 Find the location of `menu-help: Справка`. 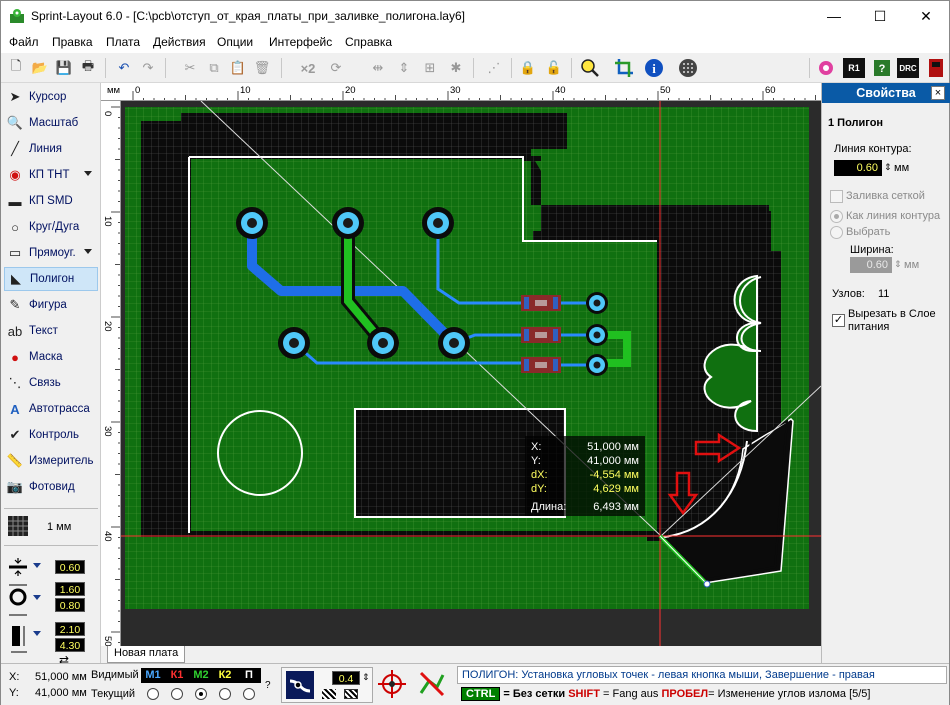

menu-help: Справка is located at coordinates (368, 42).